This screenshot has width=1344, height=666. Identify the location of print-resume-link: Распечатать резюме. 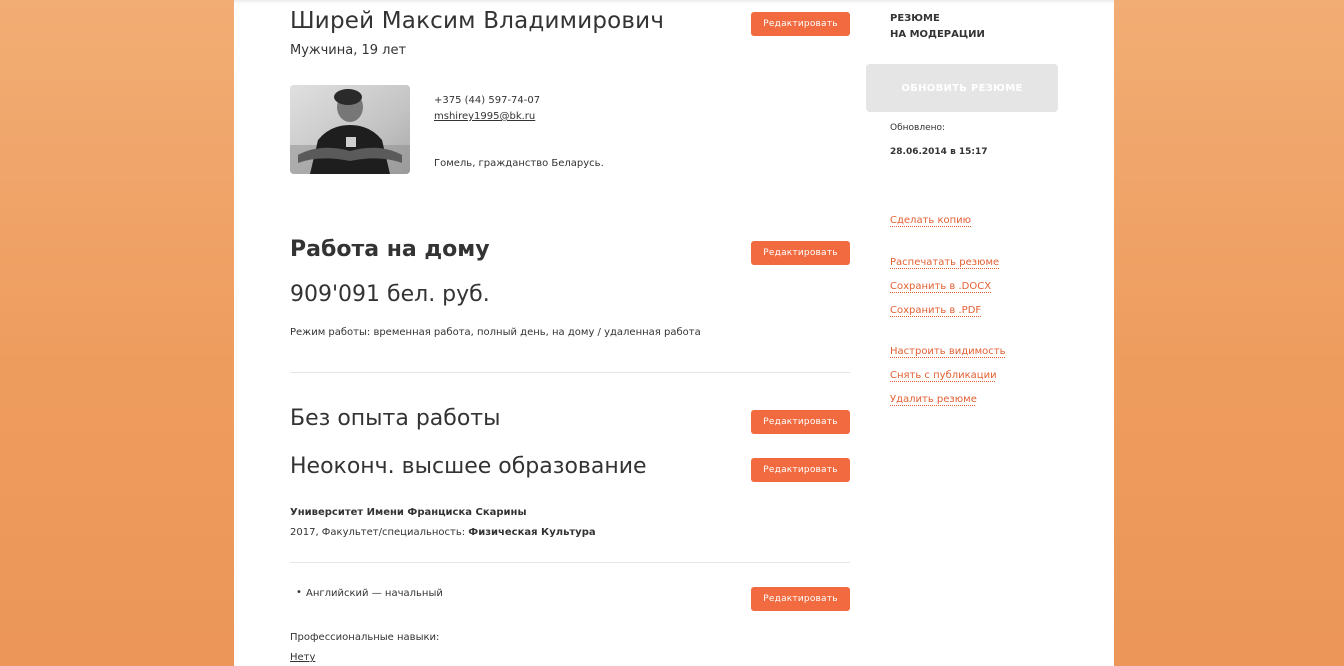
(944, 262).